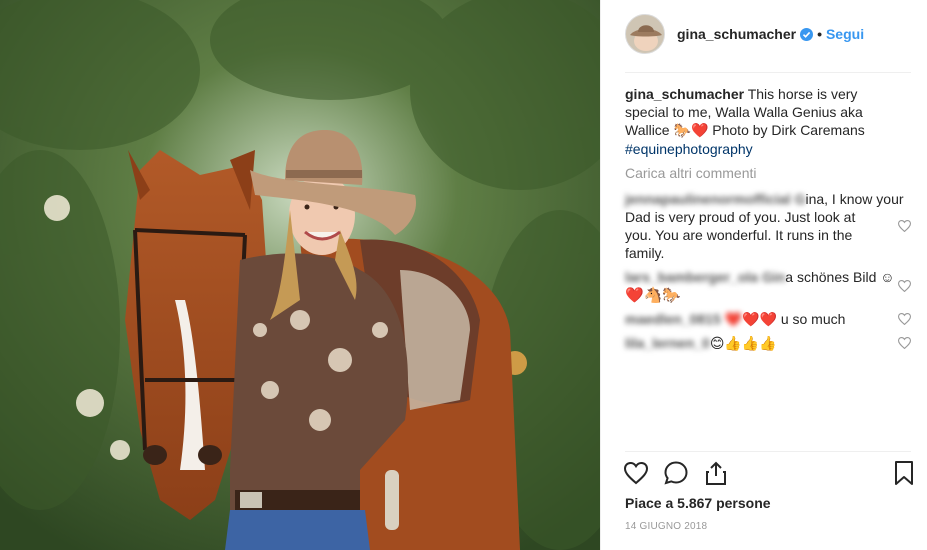 The width and height of the screenshot is (927, 550). Describe the element at coordinates (705, 277) in the screenshot. I see `comment-username: lars_bamberger_ola Gin` at that location.